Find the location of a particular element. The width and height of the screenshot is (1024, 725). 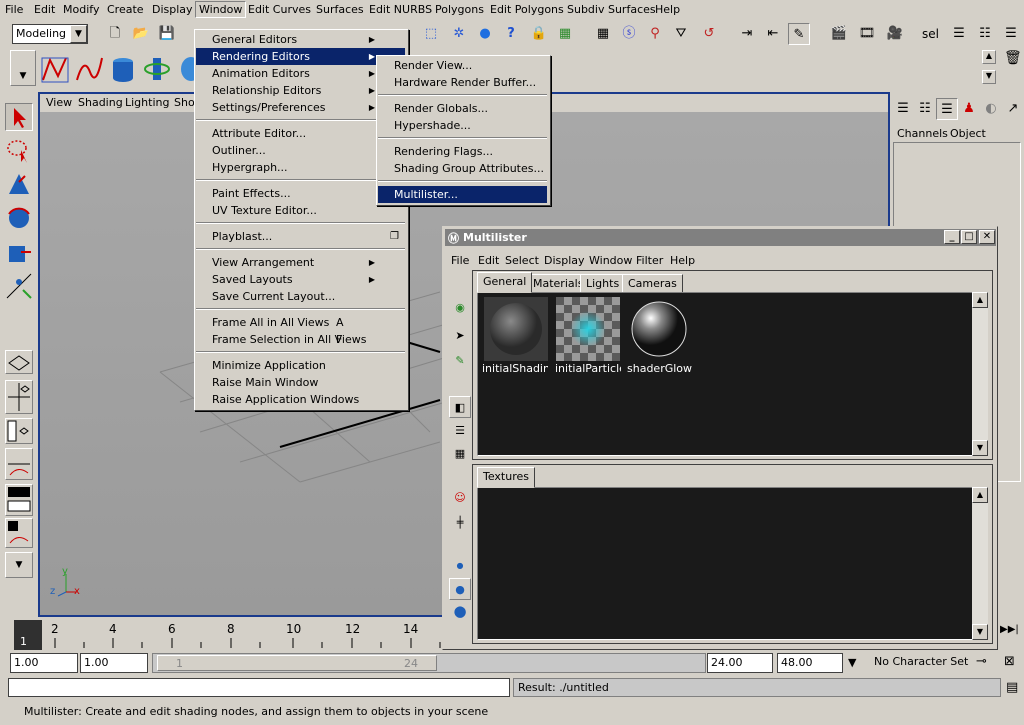

menu-edit: Edit is located at coordinates (44, 9).